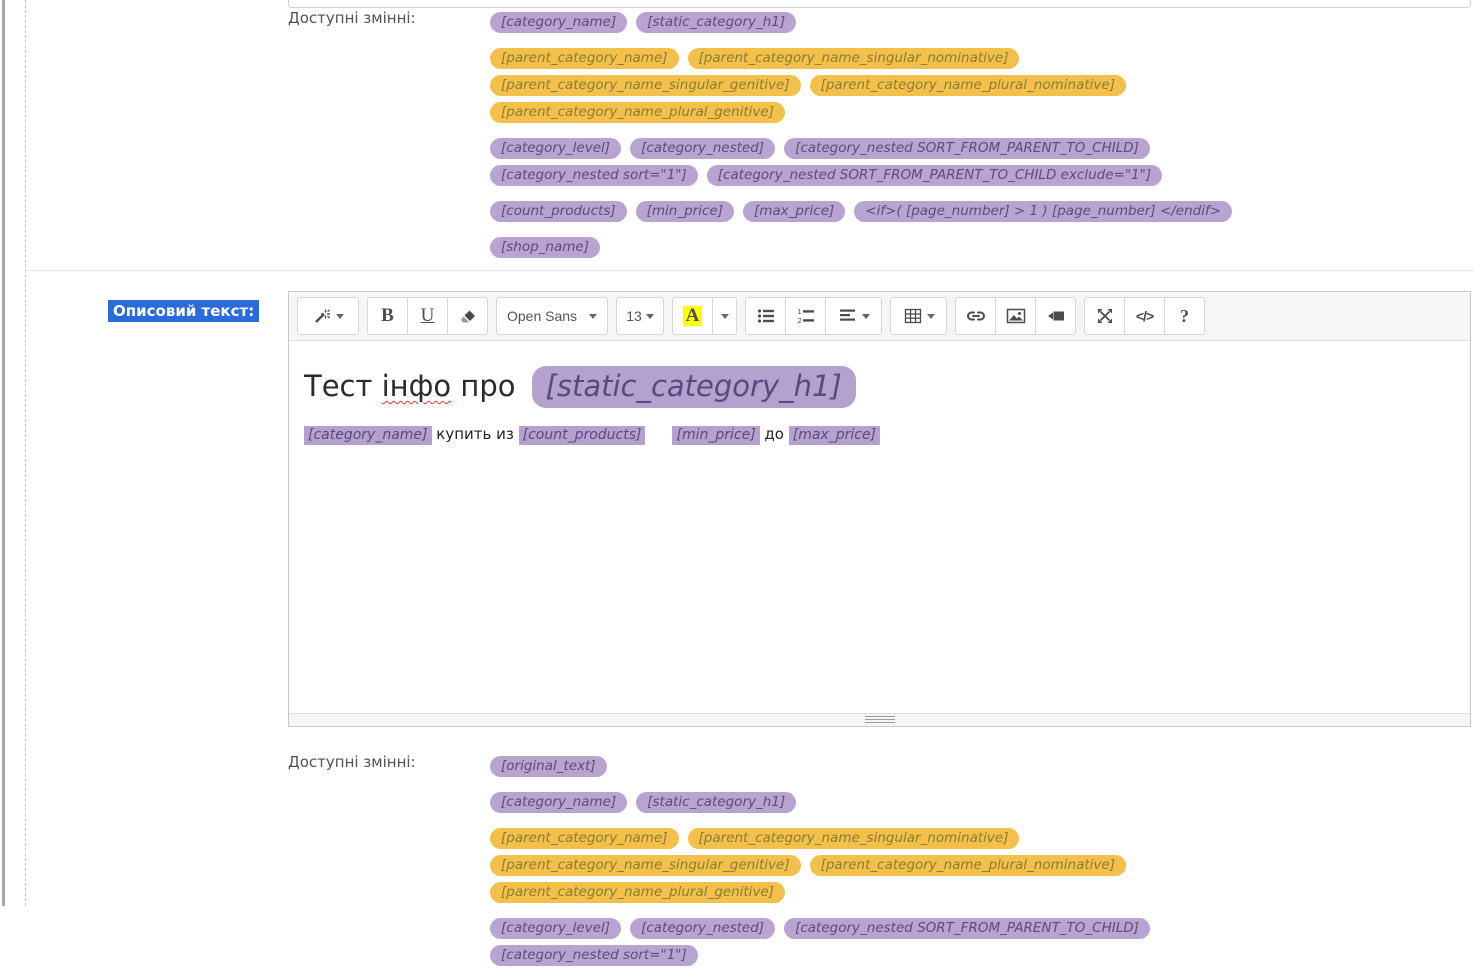 The width and height of the screenshot is (1474, 978). I want to click on numbered-list-icon: 1 2, so click(806, 316).